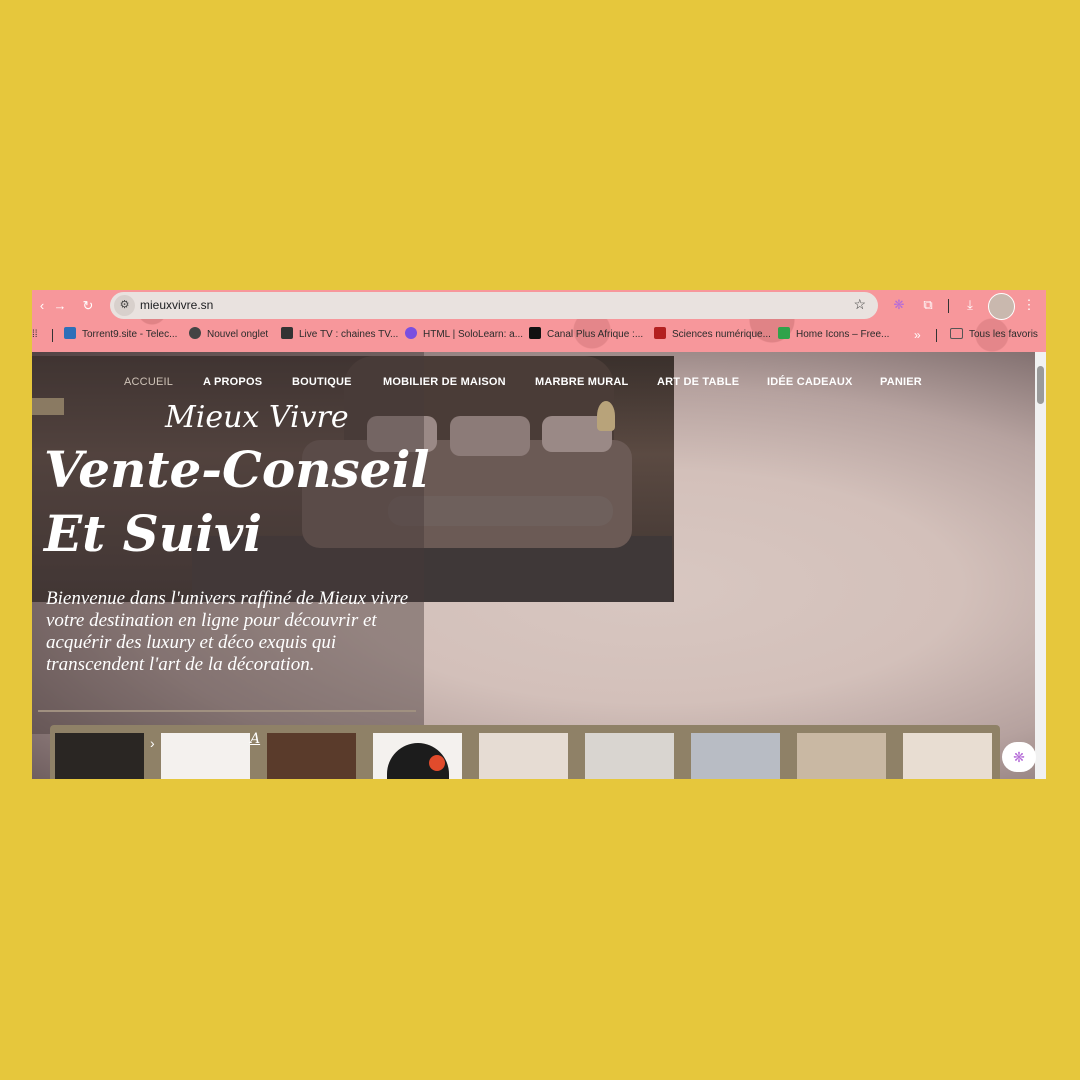 The height and width of the screenshot is (1080, 1080). Describe the element at coordinates (237, 469) in the screenshot. I see `headline-line-1: Vente-Conseil` at that location.